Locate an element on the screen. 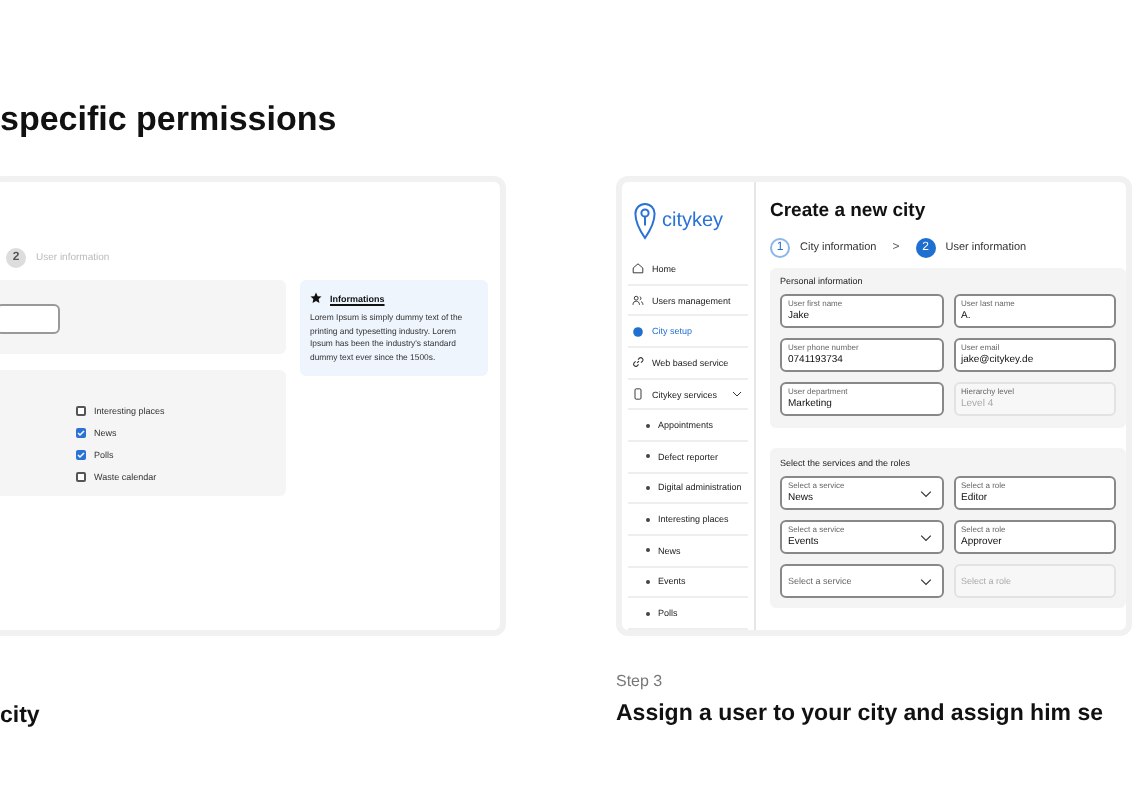 The image size is (1138, 800). input-field is located at coordinates (30, 319).